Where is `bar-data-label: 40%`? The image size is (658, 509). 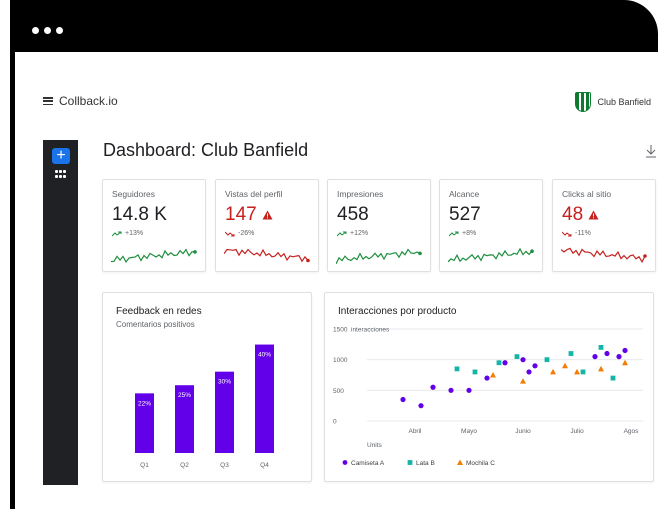
bar-data-label: 40% is located at coordinates (264, 355).